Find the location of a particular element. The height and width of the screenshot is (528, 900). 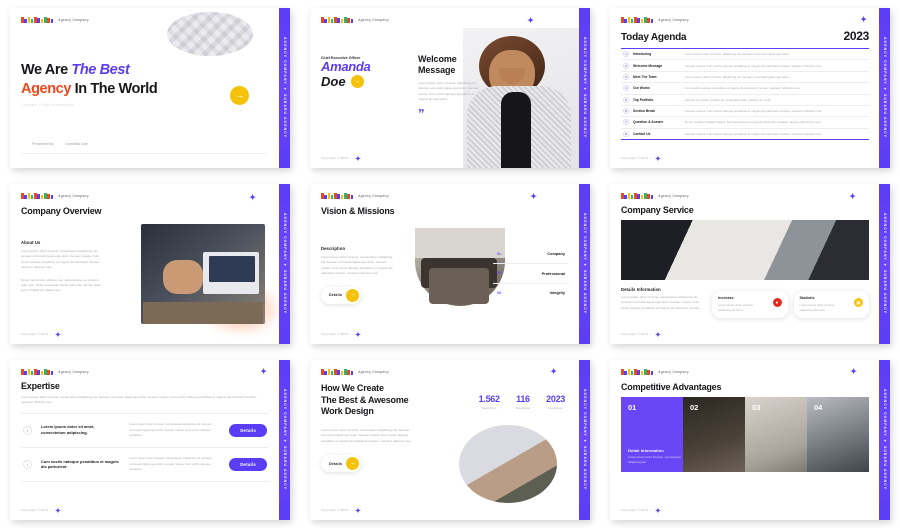

agenda-number: 3 is located at coordinates (626, 76).